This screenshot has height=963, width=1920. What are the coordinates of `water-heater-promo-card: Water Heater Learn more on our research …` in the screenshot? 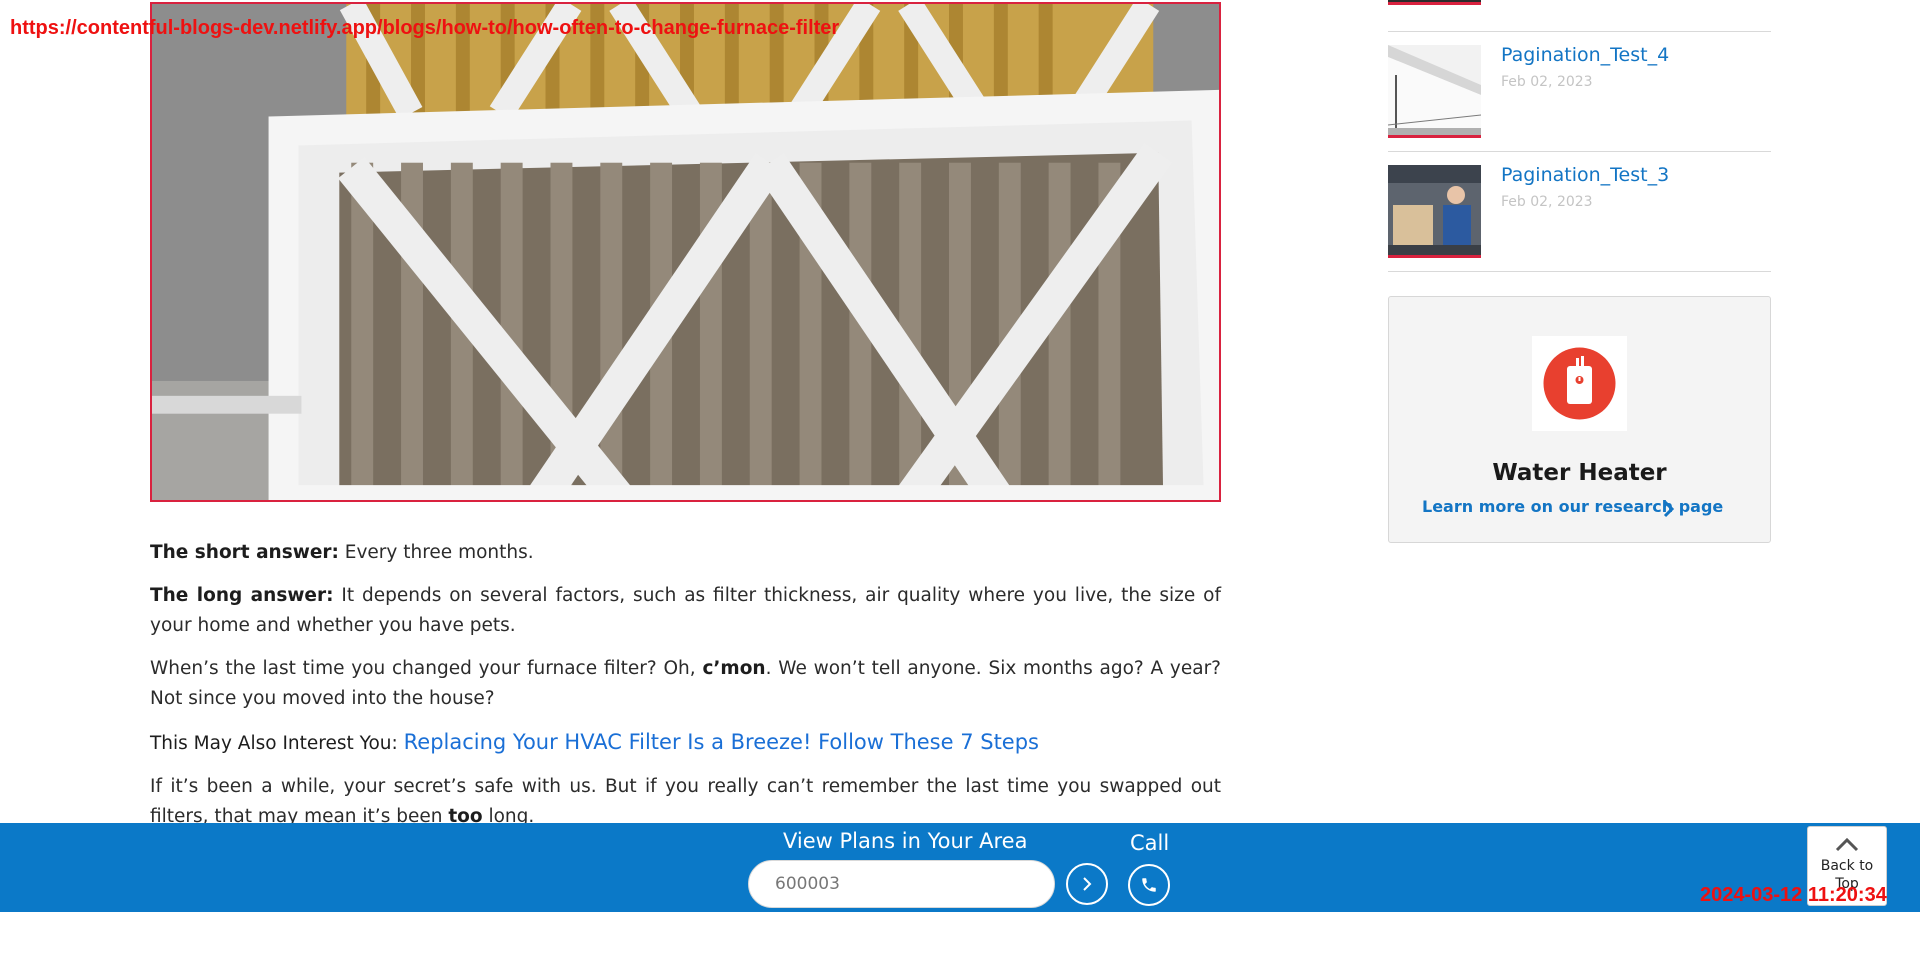 It's located at (1579, 419).